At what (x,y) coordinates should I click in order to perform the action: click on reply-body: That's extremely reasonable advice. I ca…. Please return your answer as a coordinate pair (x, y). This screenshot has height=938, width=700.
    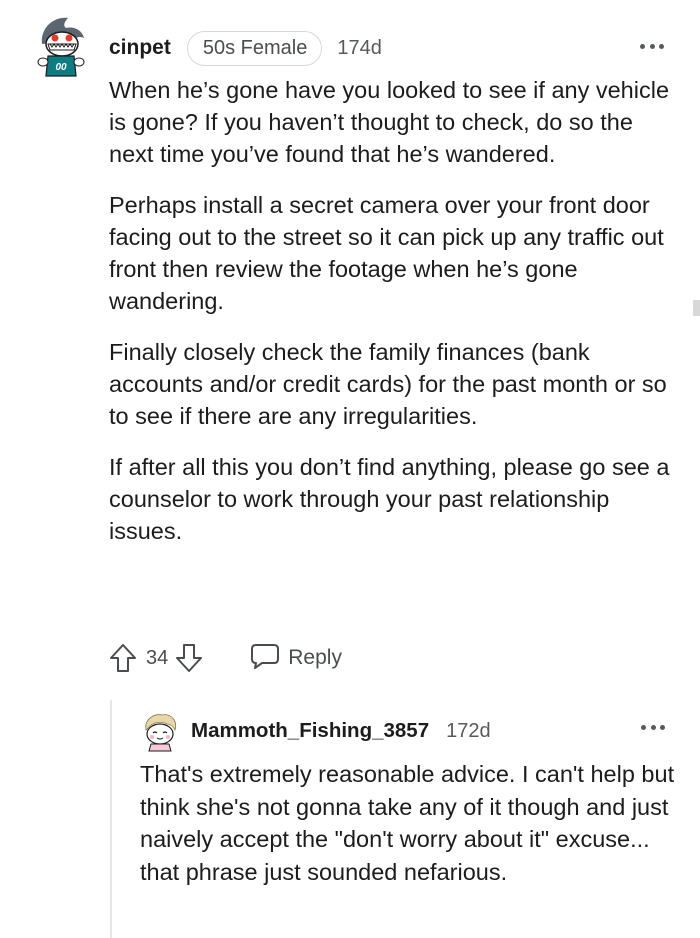
    Looking at the image, I should click on (410, 823).